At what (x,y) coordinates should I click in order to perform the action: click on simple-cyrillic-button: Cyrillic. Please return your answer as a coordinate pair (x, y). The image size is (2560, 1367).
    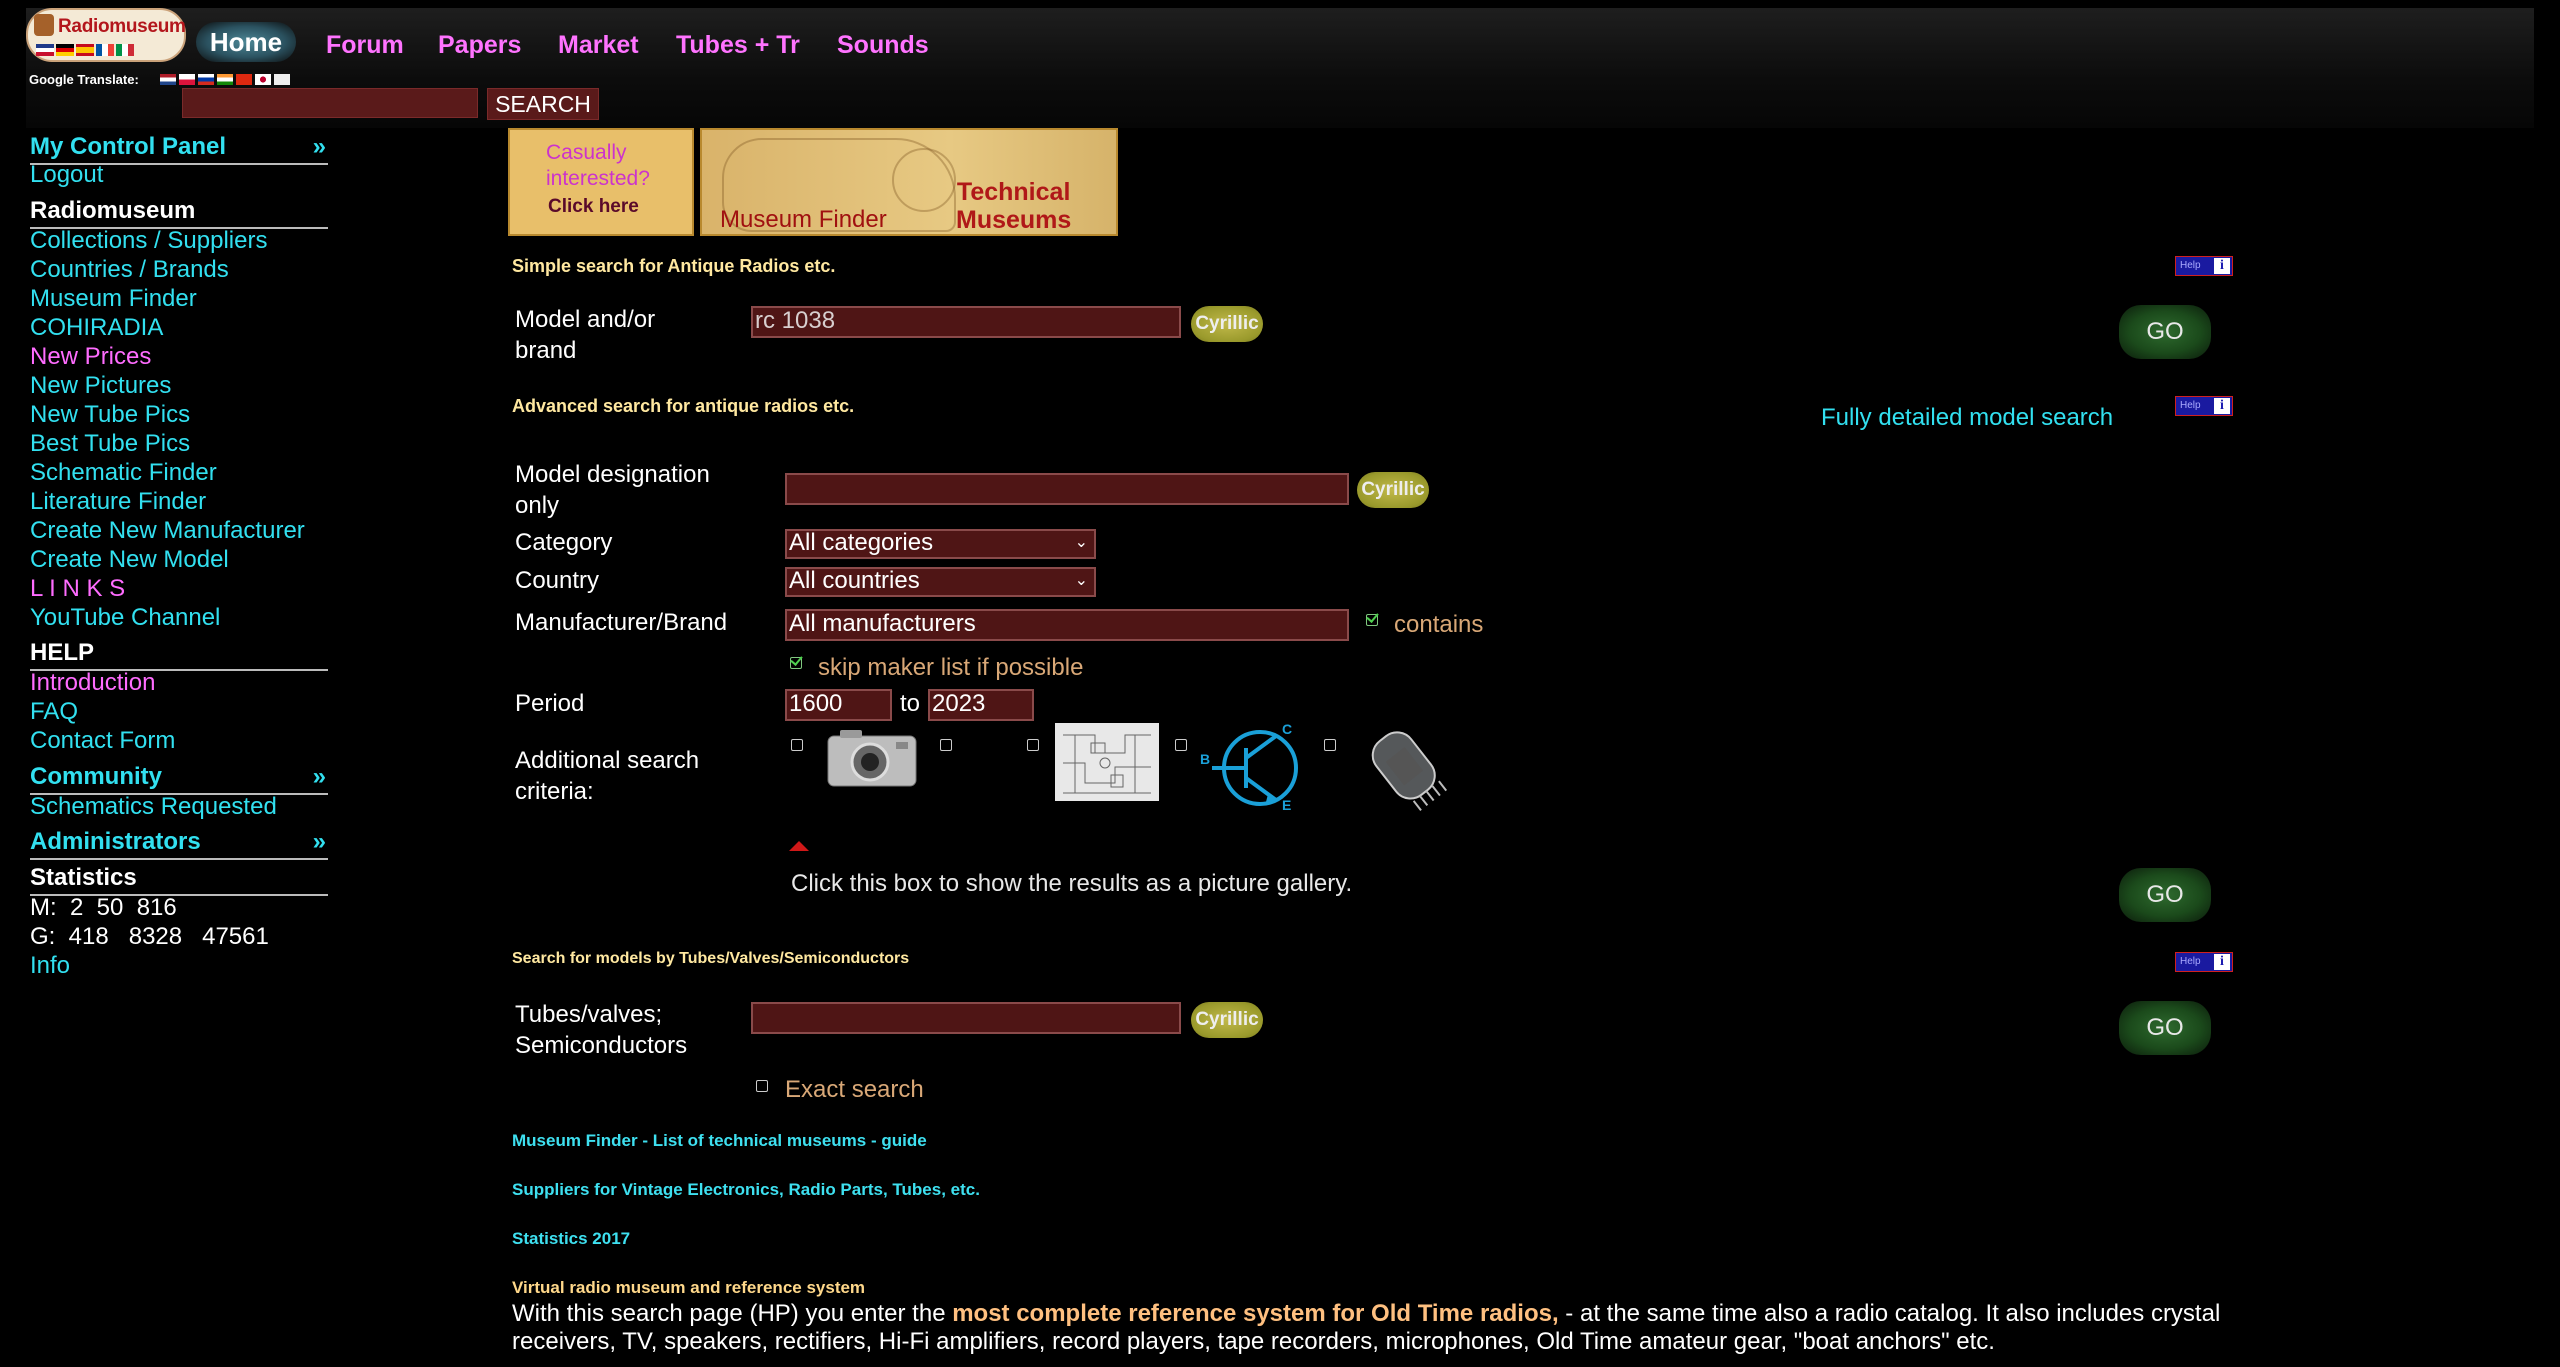
    Looking at the image, I should click on (1227, 324).